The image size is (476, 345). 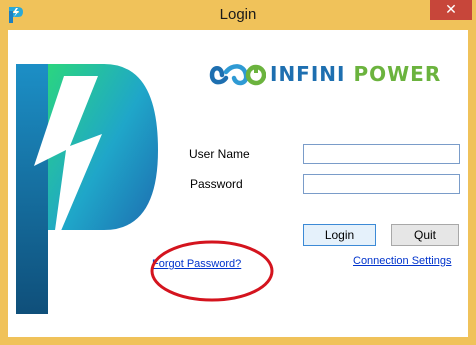 What do you see at coordinates (308, 74) in the screenshot?
I see `brand-word-infini: INFINI` at bounding box center [308, 74].